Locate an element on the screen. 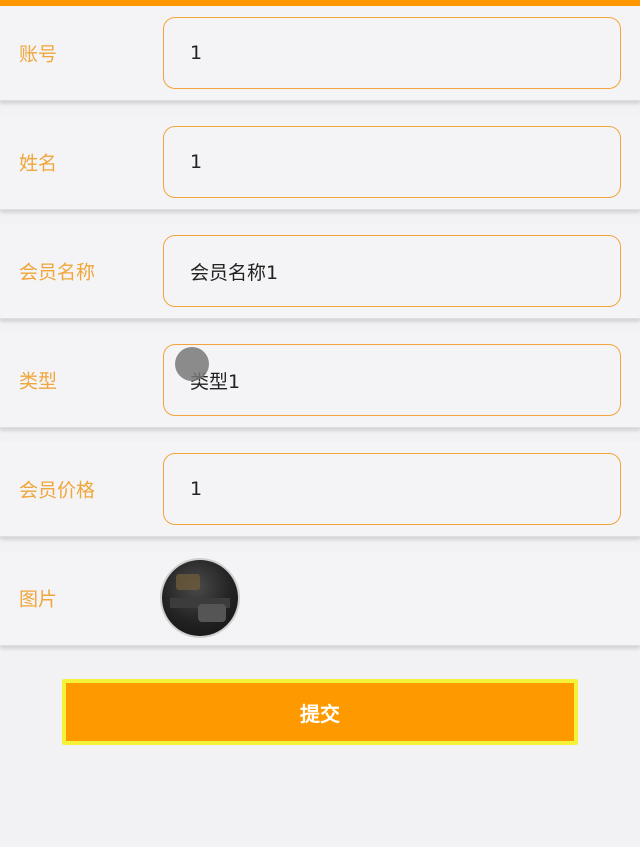  form-row-member-name: 会员名称 is located at coordinates (320, 271).